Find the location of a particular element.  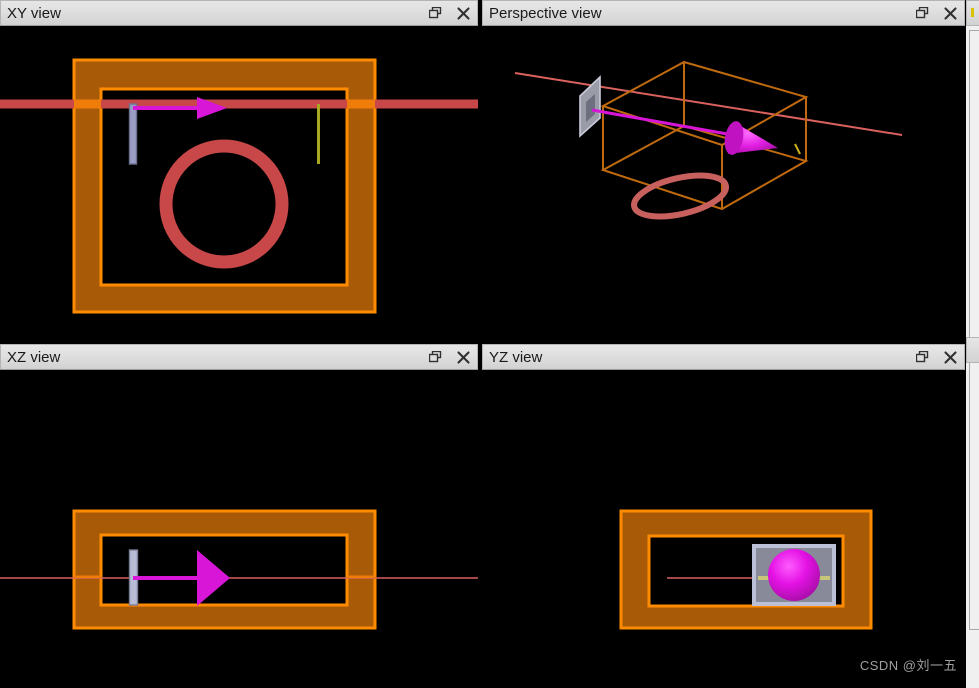

titlebar-perspective-view: Perspective view is located at coordinates (723, 13).